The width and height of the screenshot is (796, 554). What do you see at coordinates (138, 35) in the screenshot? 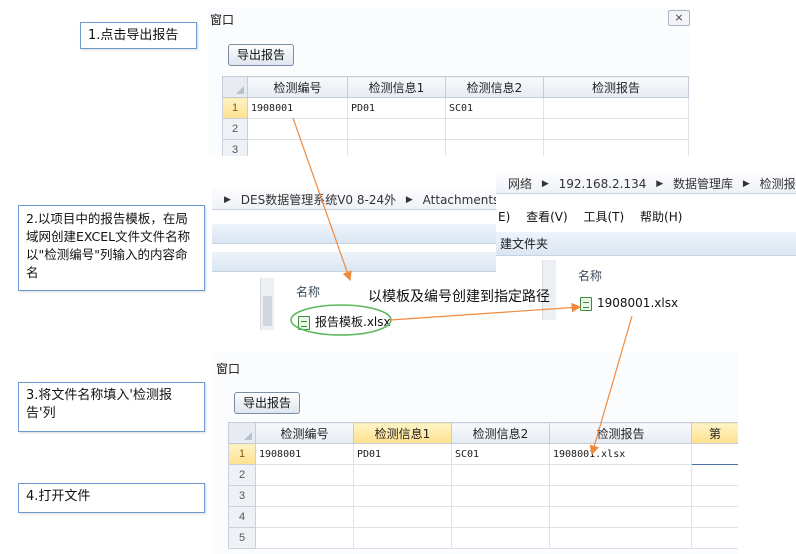
I see `step-1-box: 1.点击导出报告` at bounding box center [138, 35].